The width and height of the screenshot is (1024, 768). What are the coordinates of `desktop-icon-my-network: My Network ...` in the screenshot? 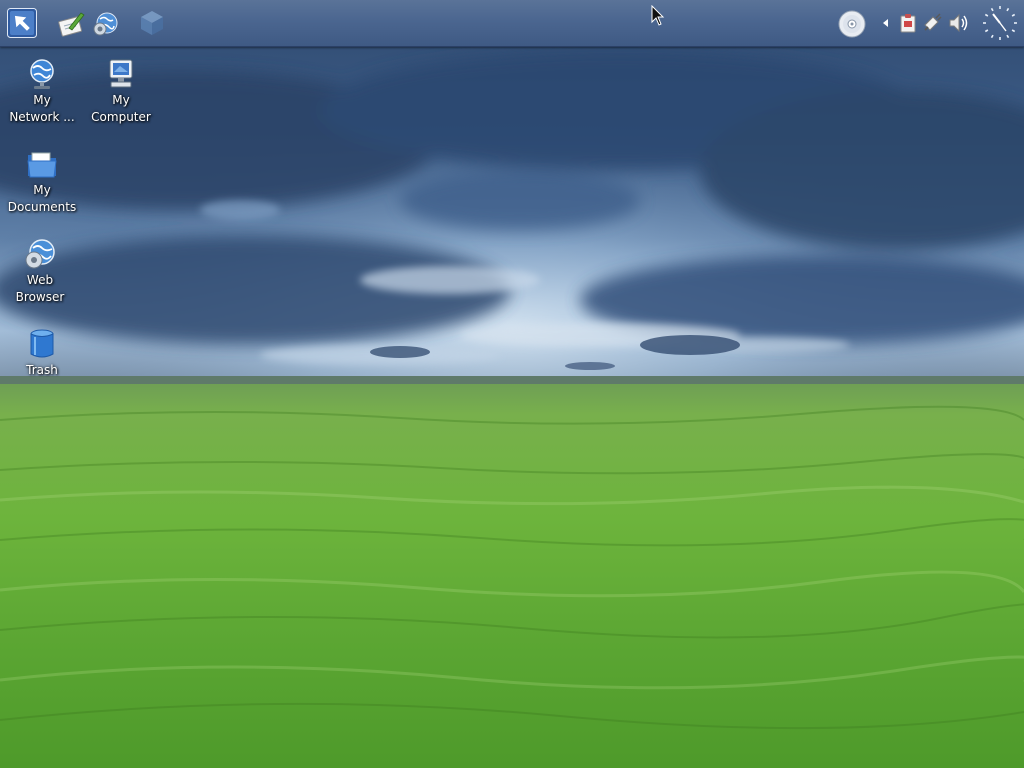 It's located at (42, 92).